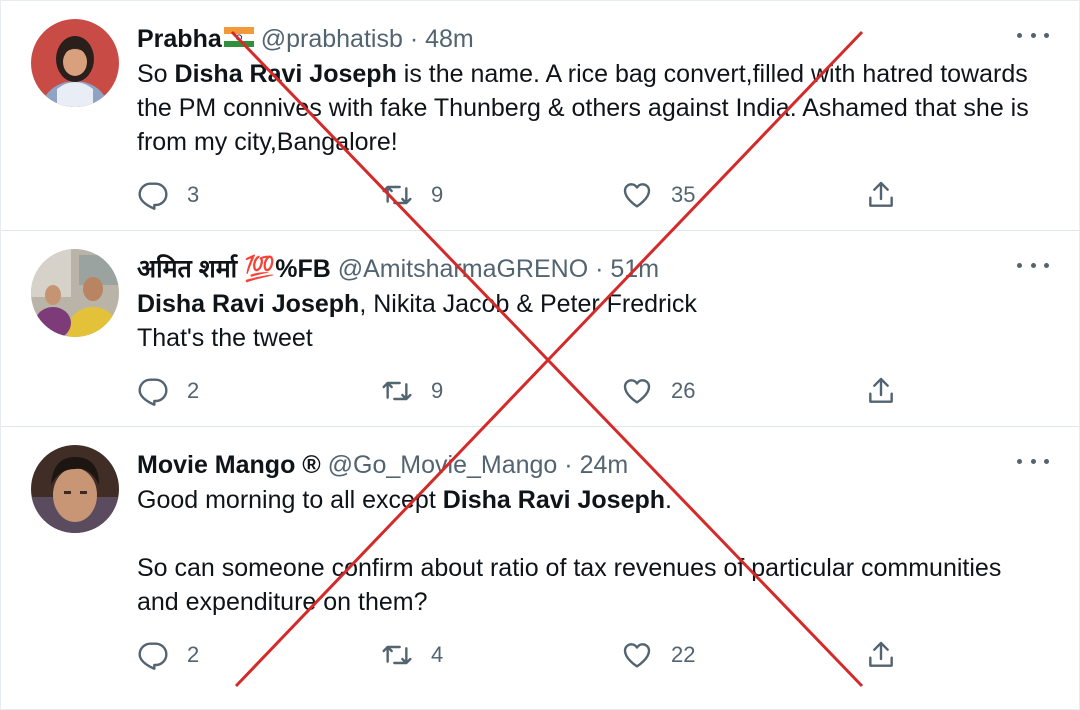 The width and height of the screenshot is (1080, 710). I want to click on user-handle: @Go_Movie_Mango, so click(443, 465).